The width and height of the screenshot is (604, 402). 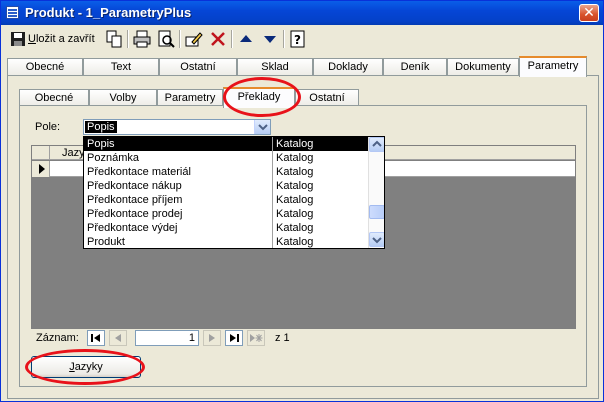 I want to click on combo-dropdown-button, so click(x=262, y=127).